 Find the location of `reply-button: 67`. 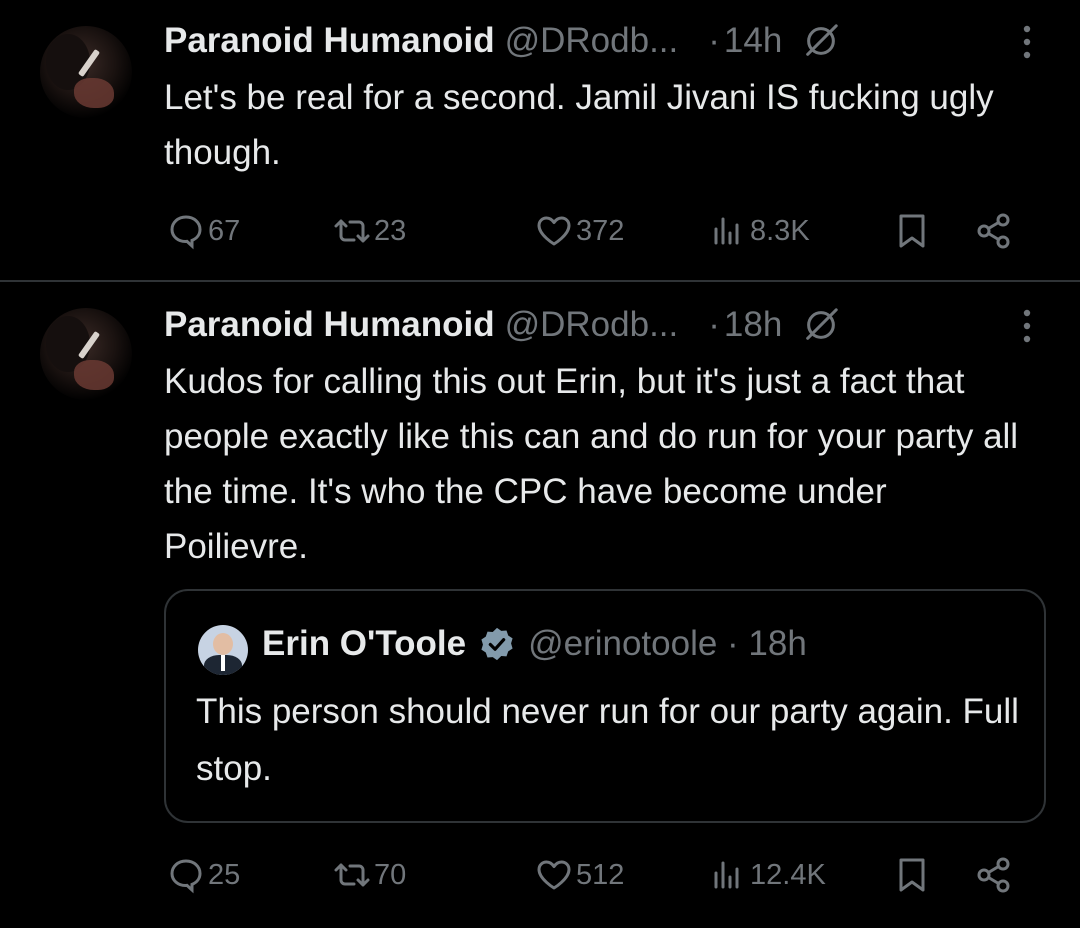

reply-button: 67 is located at coordinates (203, 231).